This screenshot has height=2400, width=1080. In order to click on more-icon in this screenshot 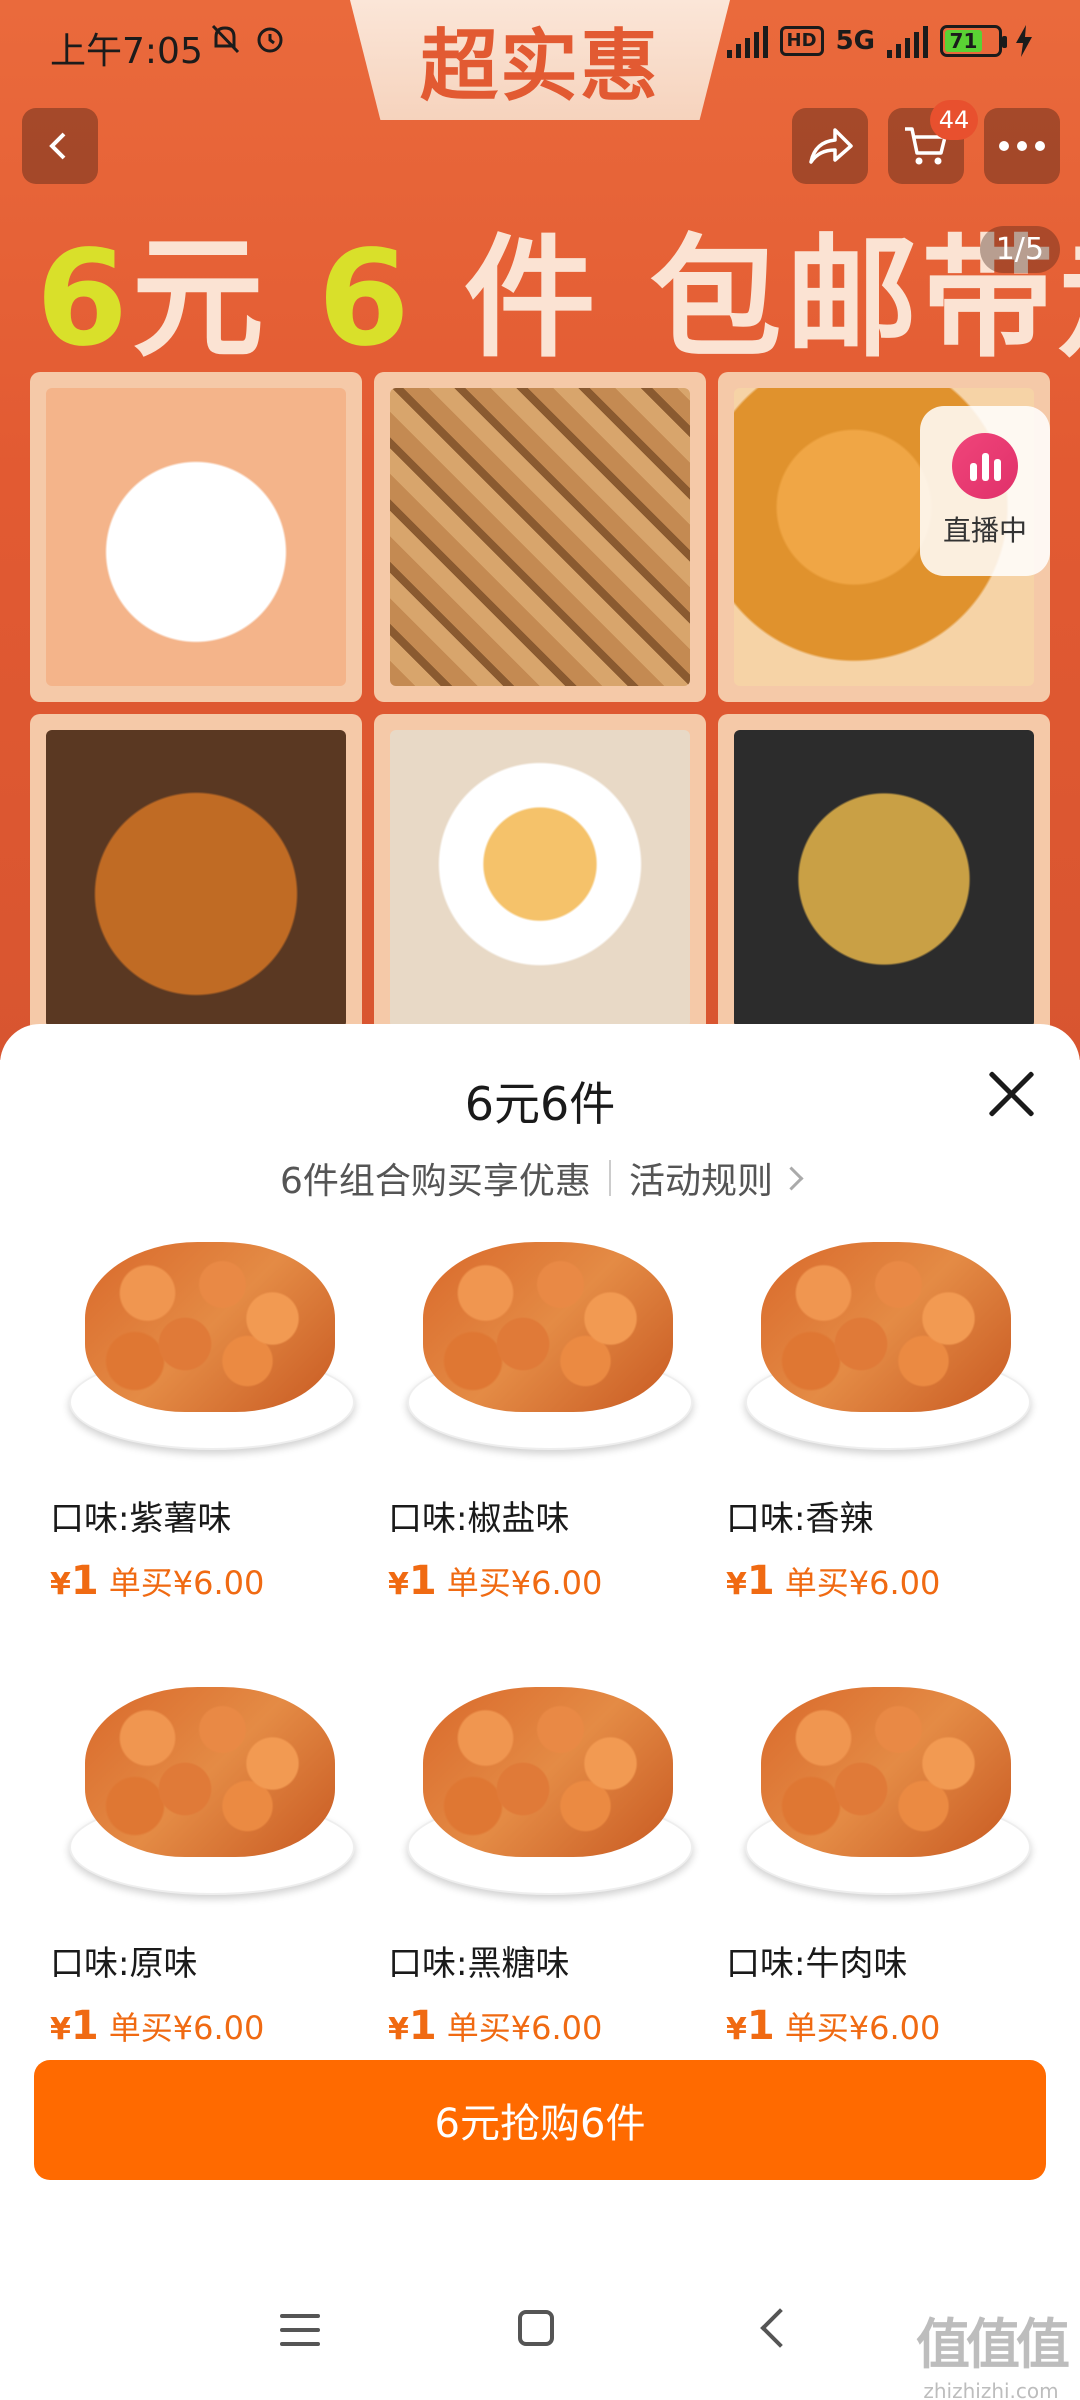, I will do `click(1022, 146)`.